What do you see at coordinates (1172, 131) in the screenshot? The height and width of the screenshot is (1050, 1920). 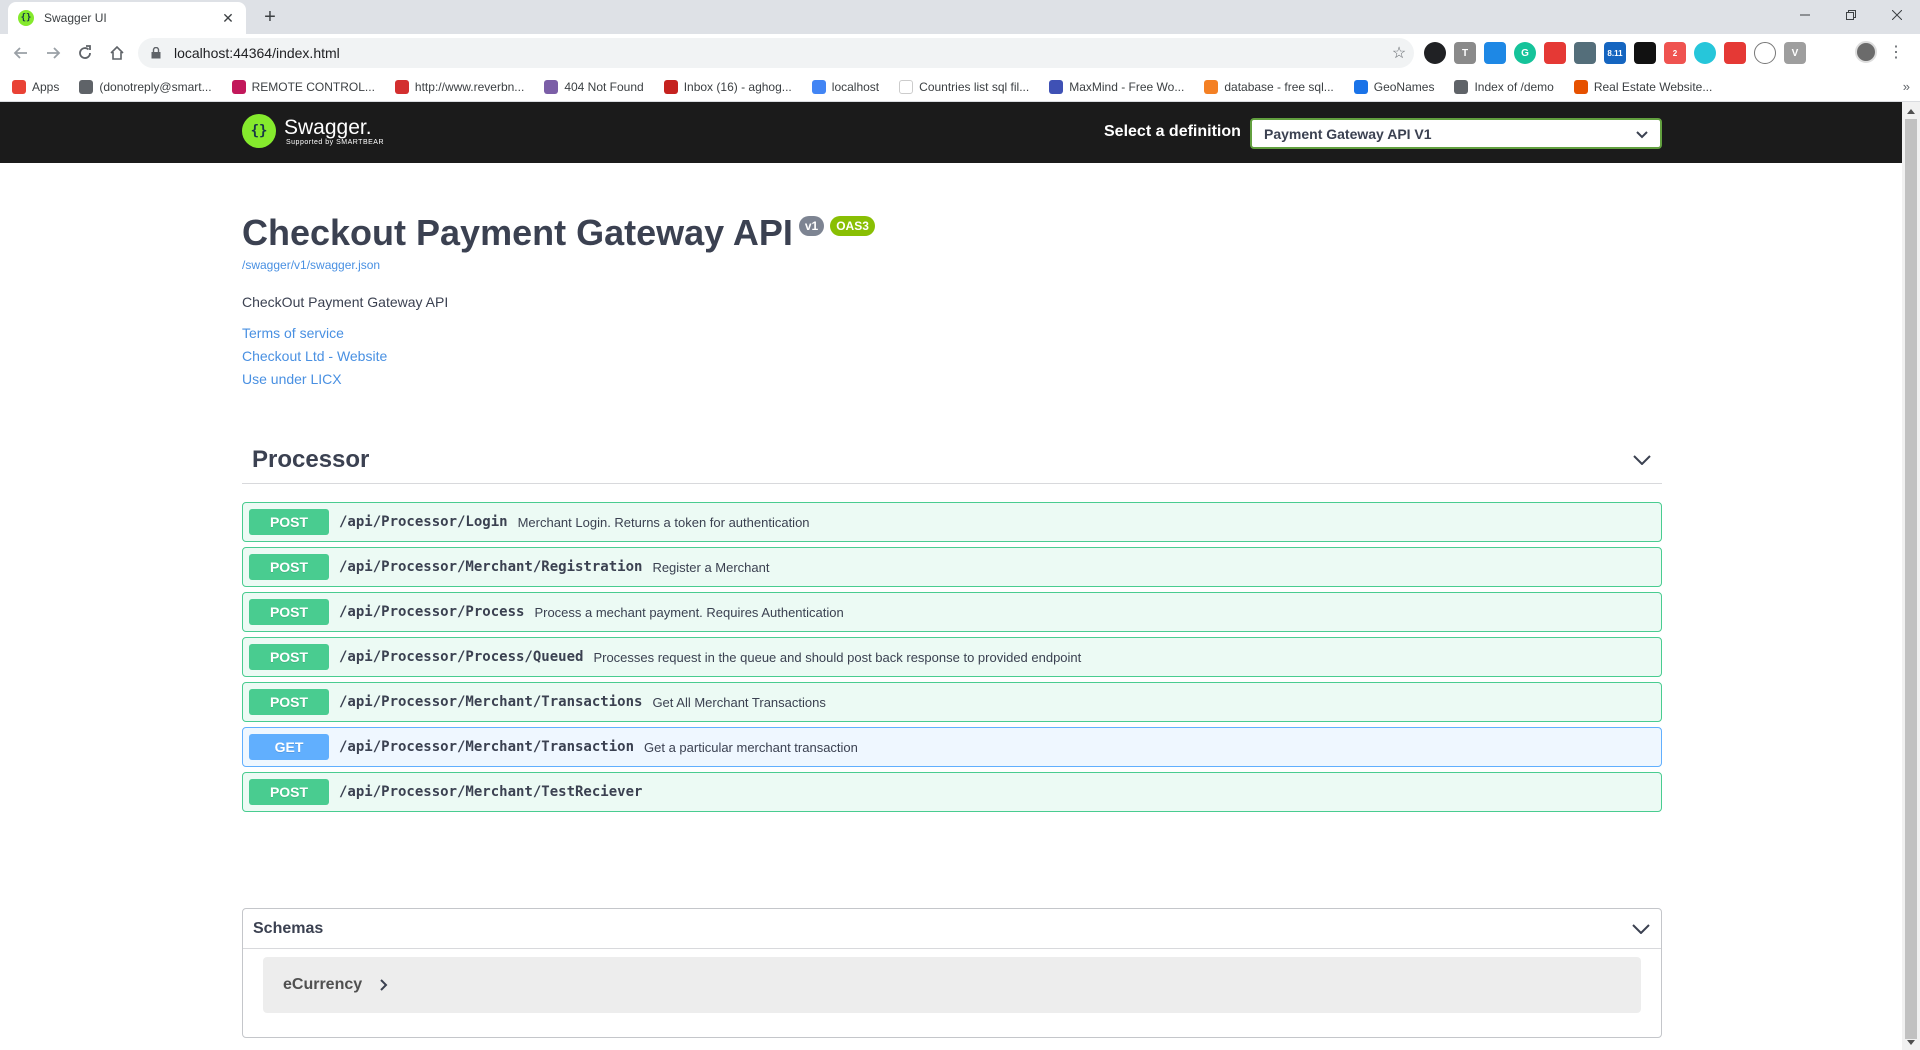 I see `definition-label: Select a definition` at bounding box center [1172, 131].